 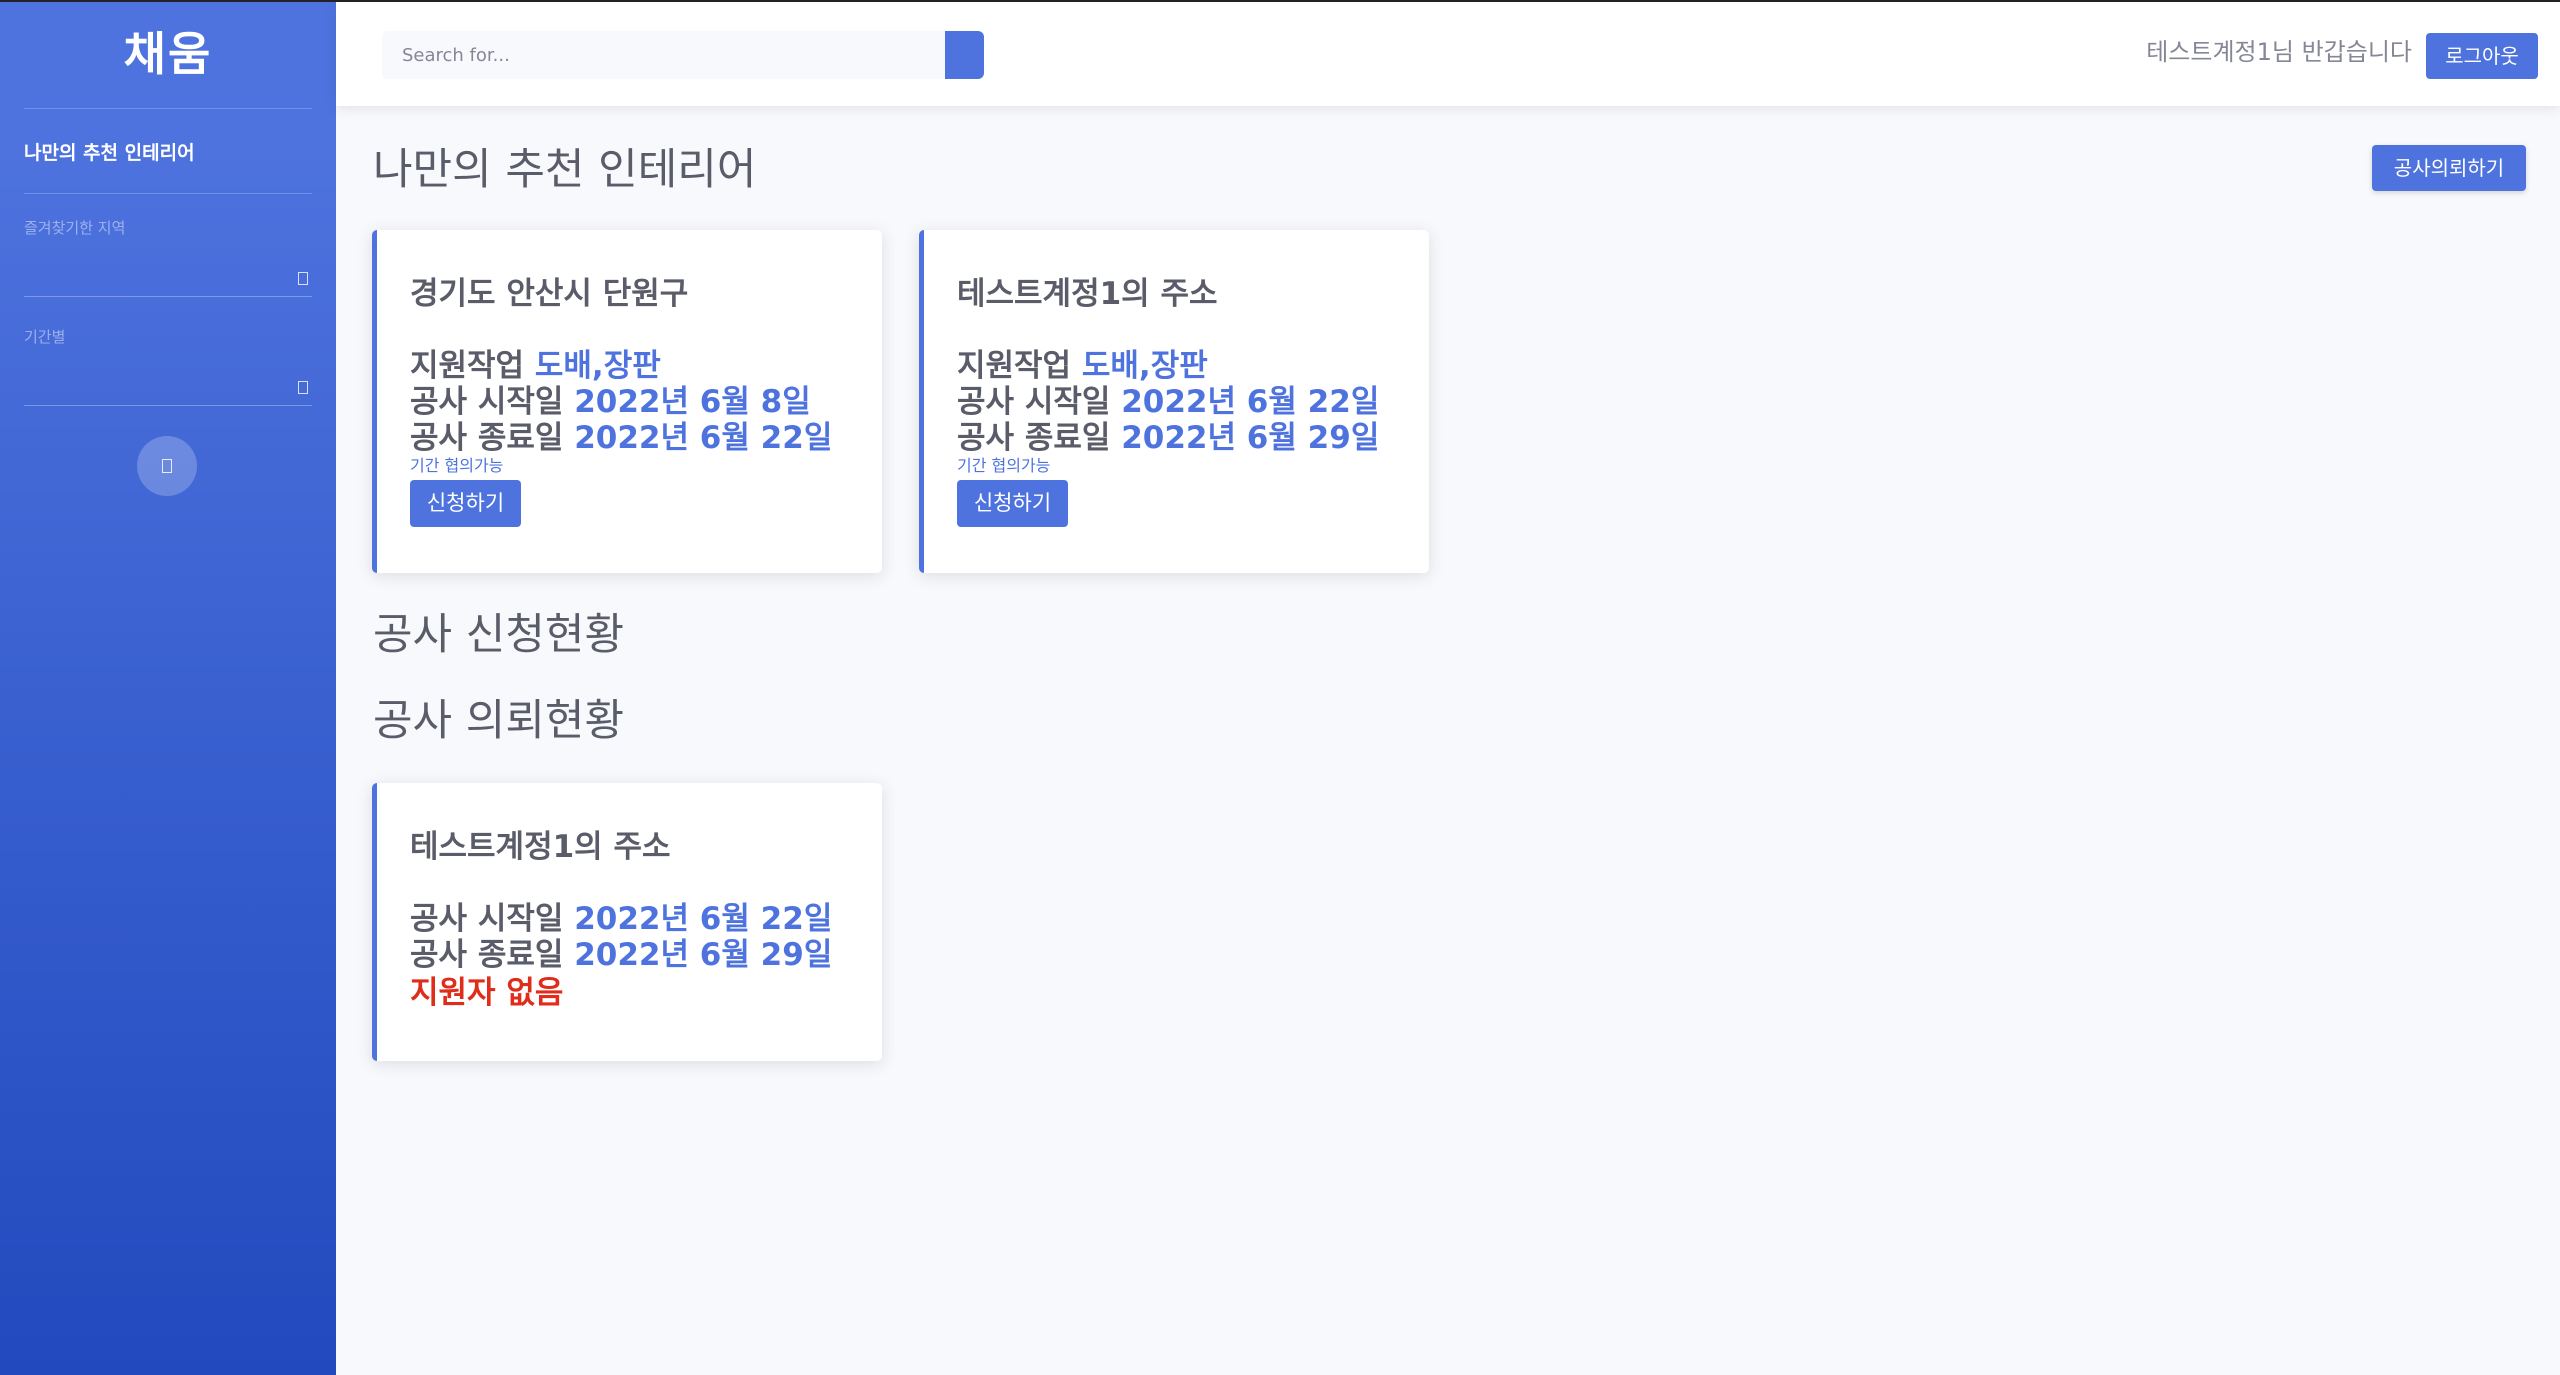 What do you see at coordinates (2279, 52) in the screenshot?
I see `welcome-message: 테스트계정1님 반갑습니다` at bounding box center [2279, 52].